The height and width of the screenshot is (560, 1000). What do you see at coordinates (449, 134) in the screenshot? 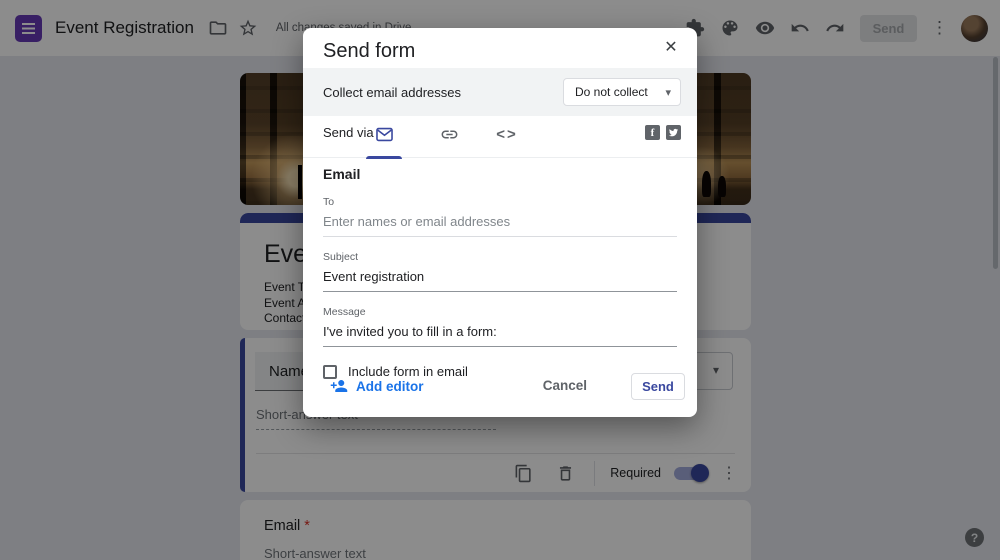
I see `link-icon` at bounding box center [449, 134].